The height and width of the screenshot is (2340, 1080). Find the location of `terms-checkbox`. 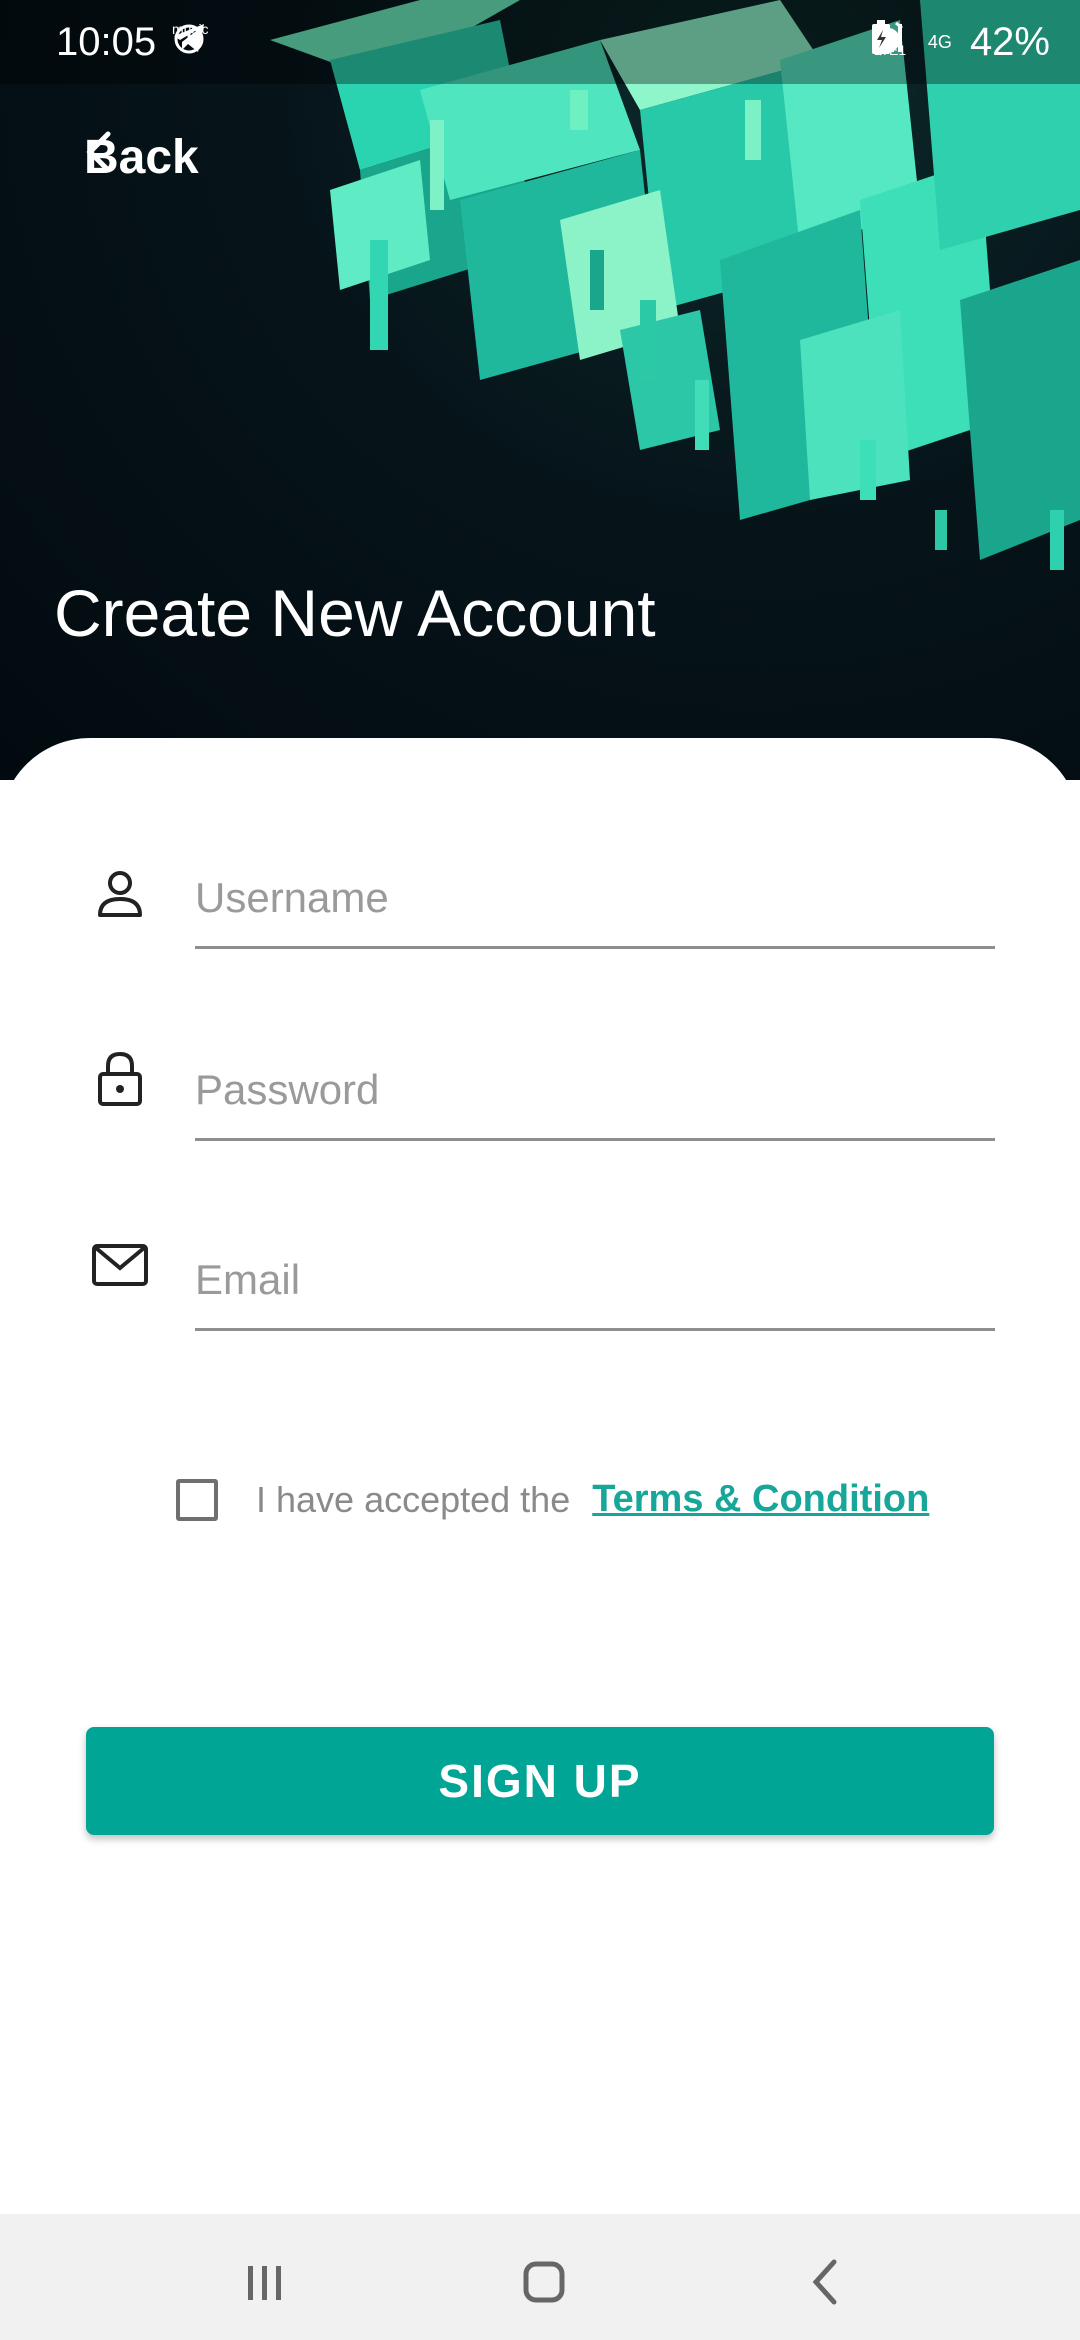

terms-checkbox is located at coordinates (197, 1499).